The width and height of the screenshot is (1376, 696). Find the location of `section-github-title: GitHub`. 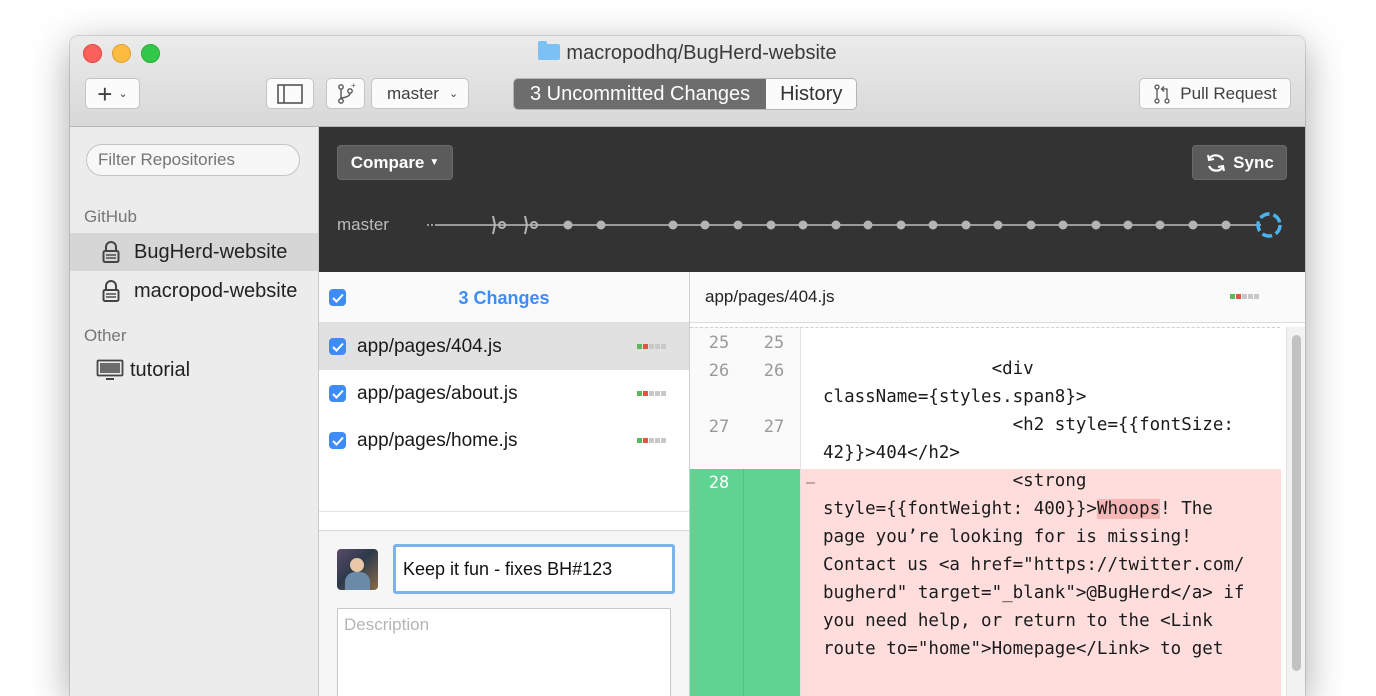

section-github-title: GitHub is located at coordinates (110, 216).